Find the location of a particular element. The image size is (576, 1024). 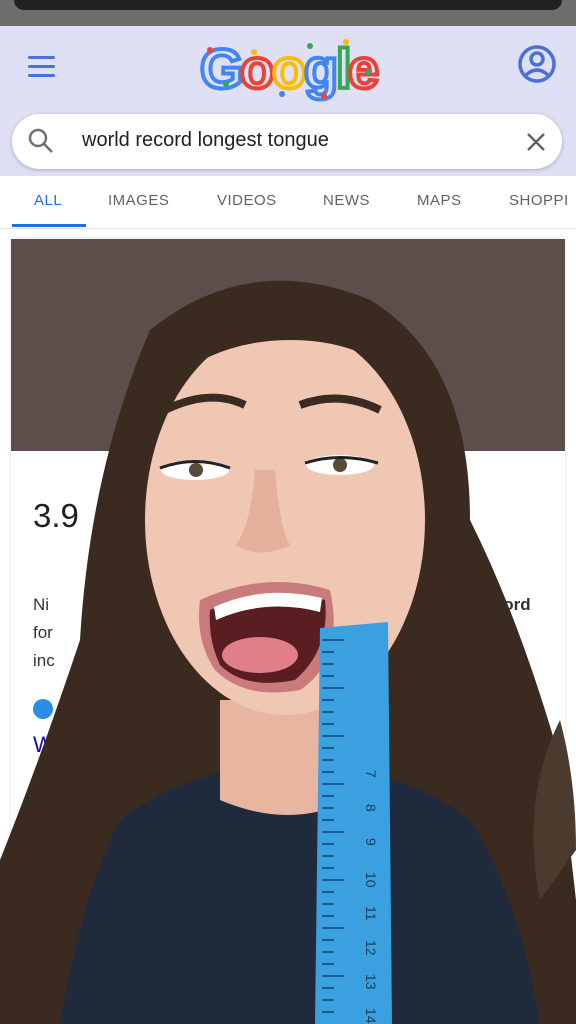

ruler-number: 10 is located at coordinates (371, 880).